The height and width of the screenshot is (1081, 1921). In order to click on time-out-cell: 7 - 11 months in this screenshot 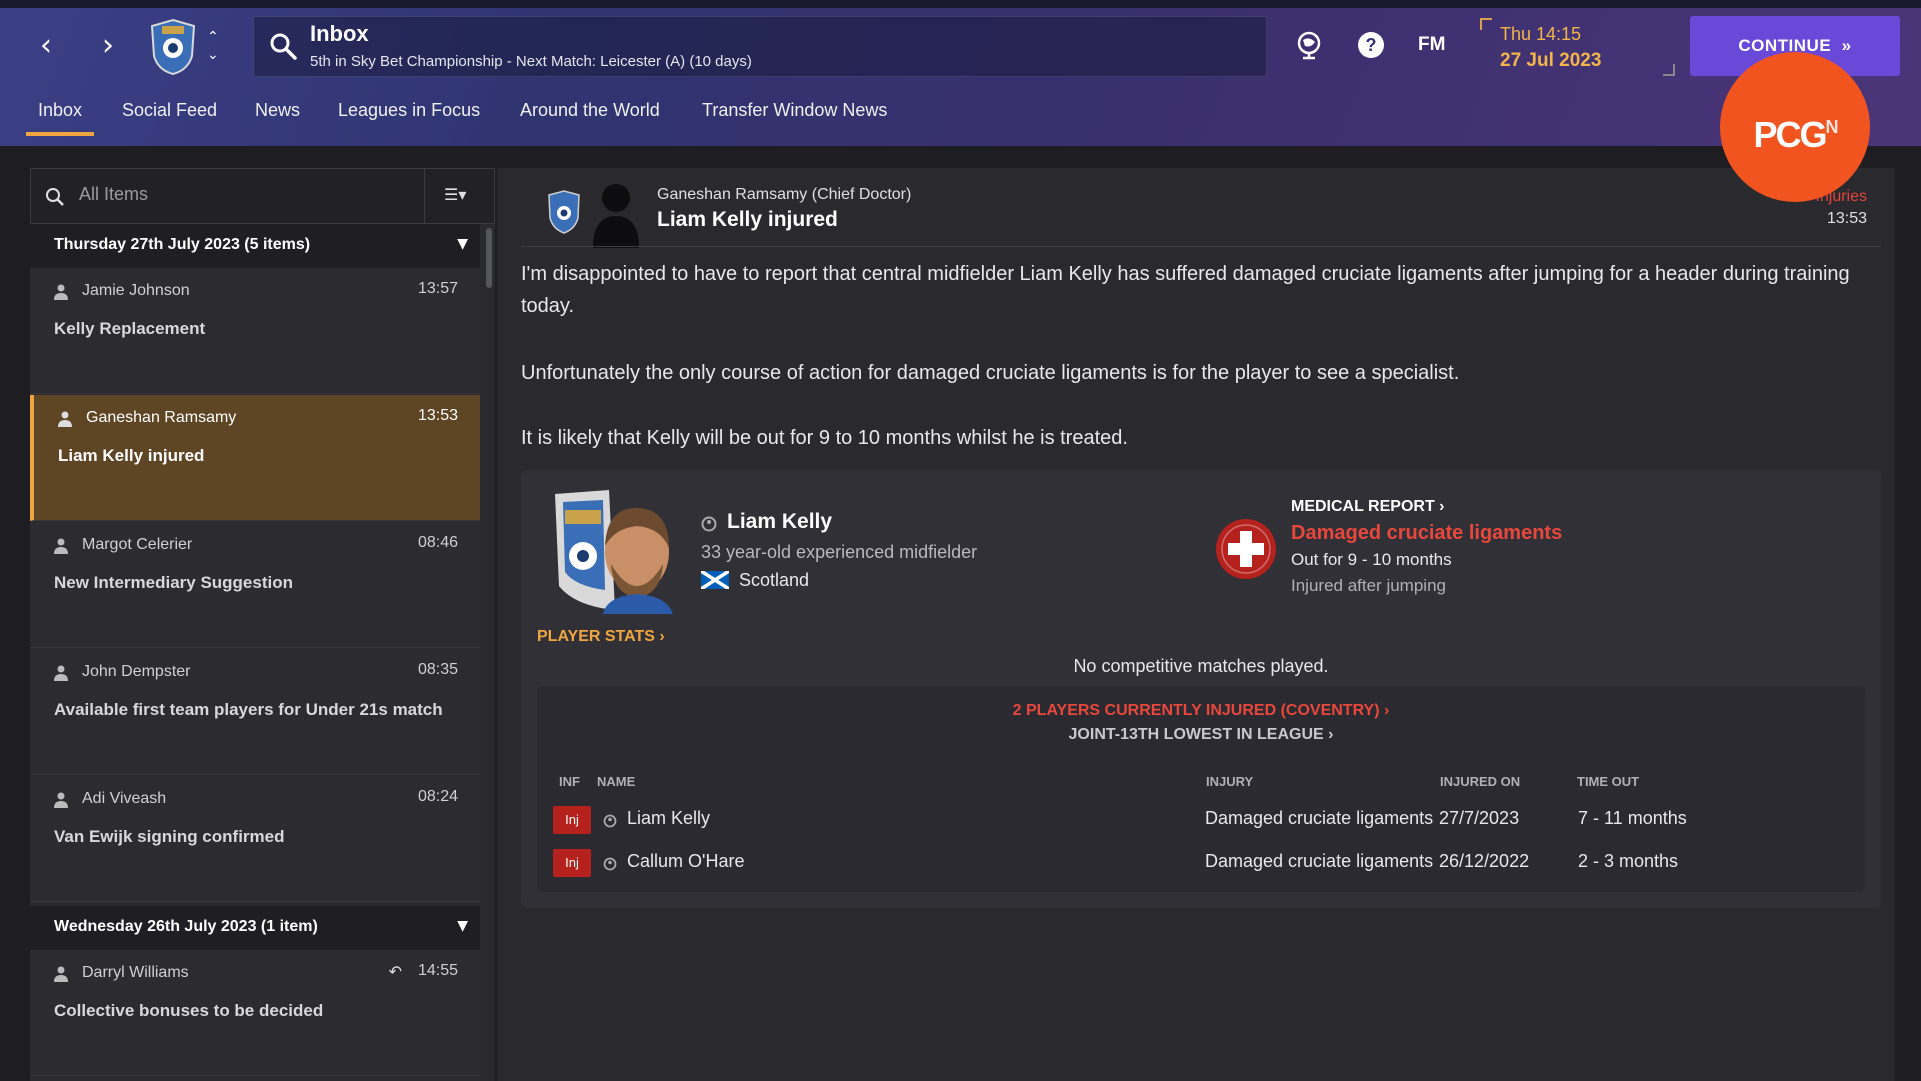, I will do `click(1632, 818)`.